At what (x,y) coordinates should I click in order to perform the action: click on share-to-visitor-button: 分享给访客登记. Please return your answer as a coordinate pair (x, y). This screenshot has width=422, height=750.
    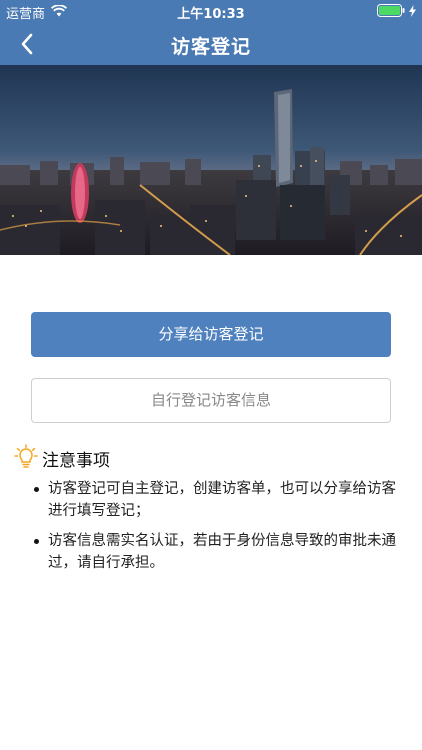
    Looking at the image, I should click on (211, 334).